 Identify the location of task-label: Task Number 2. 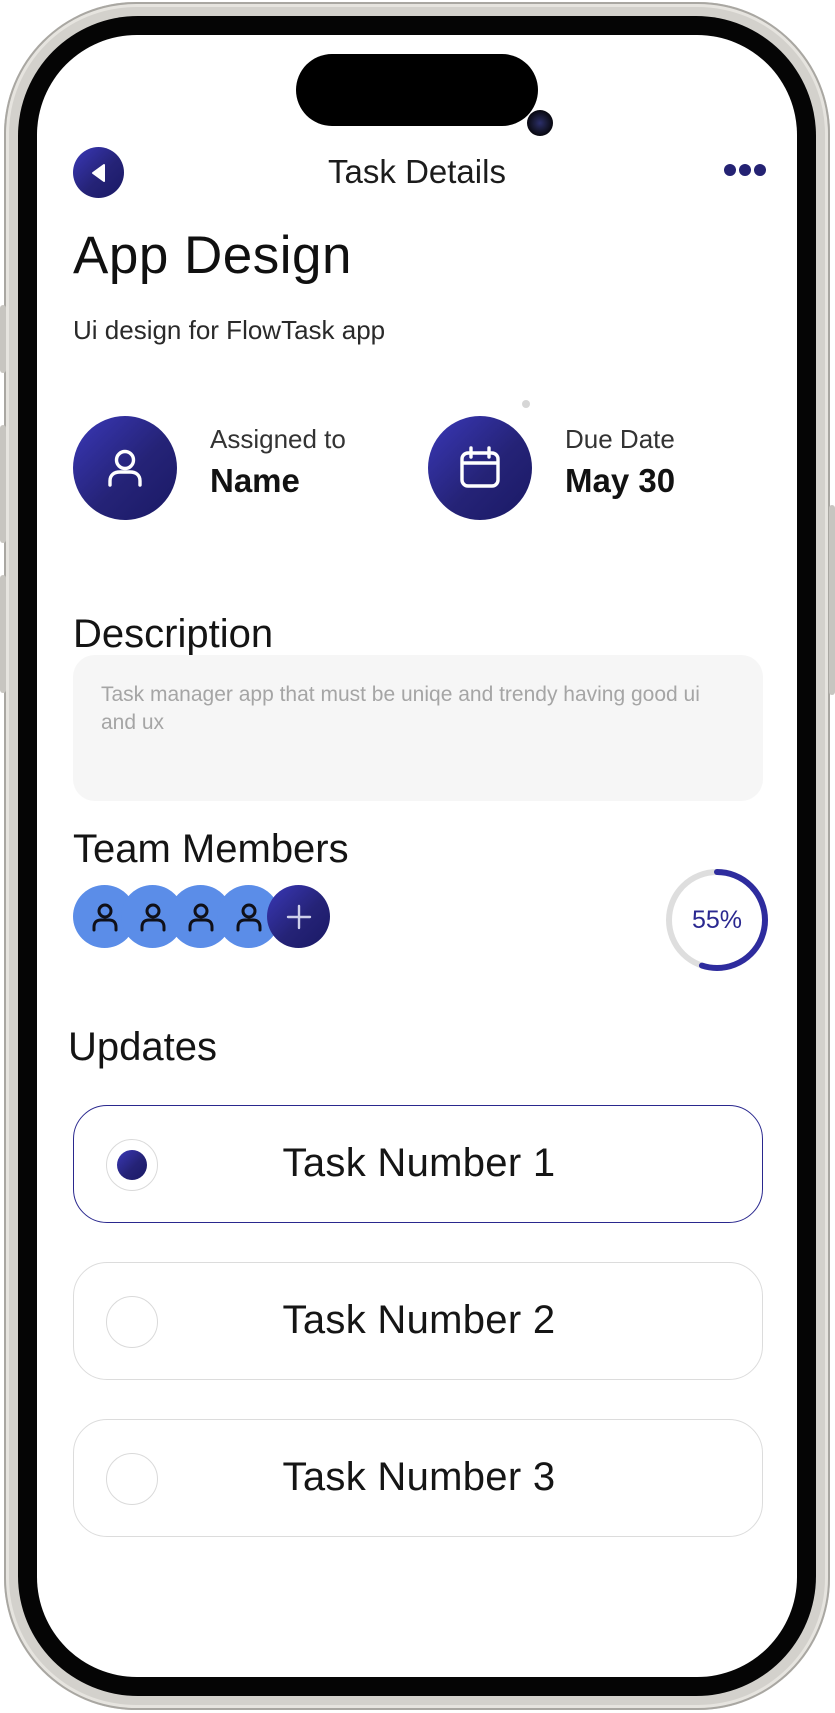
(419, 1320).